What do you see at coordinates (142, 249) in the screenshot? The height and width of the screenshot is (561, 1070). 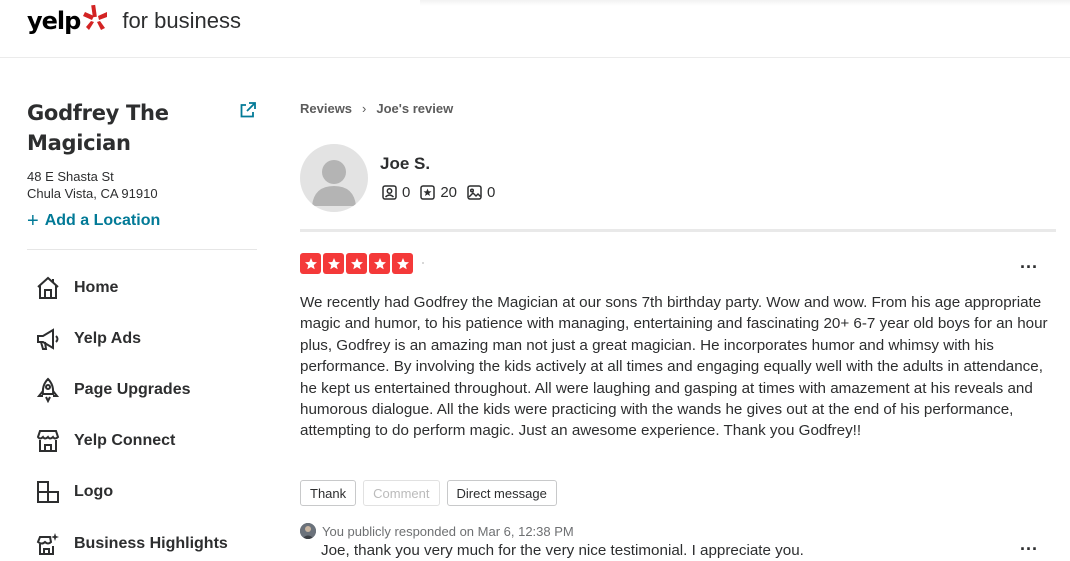 I see `sidebar-divider` at bounding box center [142, 249].